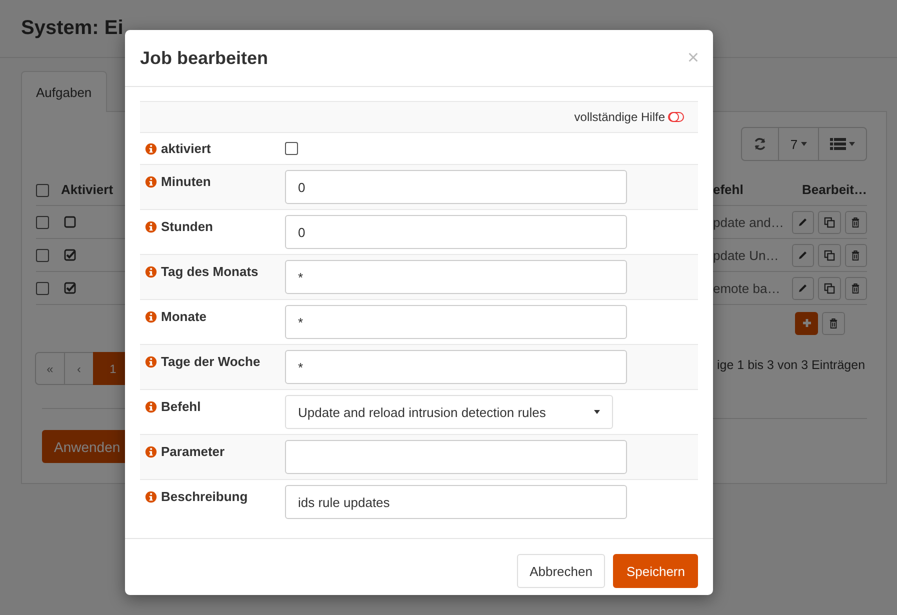 Image resolution: width=897 pixels, height=615 pixels. What do you see at coordinates (193, 451) in the screenshot?
I see `field-label: Parameter` at bounding box center [193, 451].